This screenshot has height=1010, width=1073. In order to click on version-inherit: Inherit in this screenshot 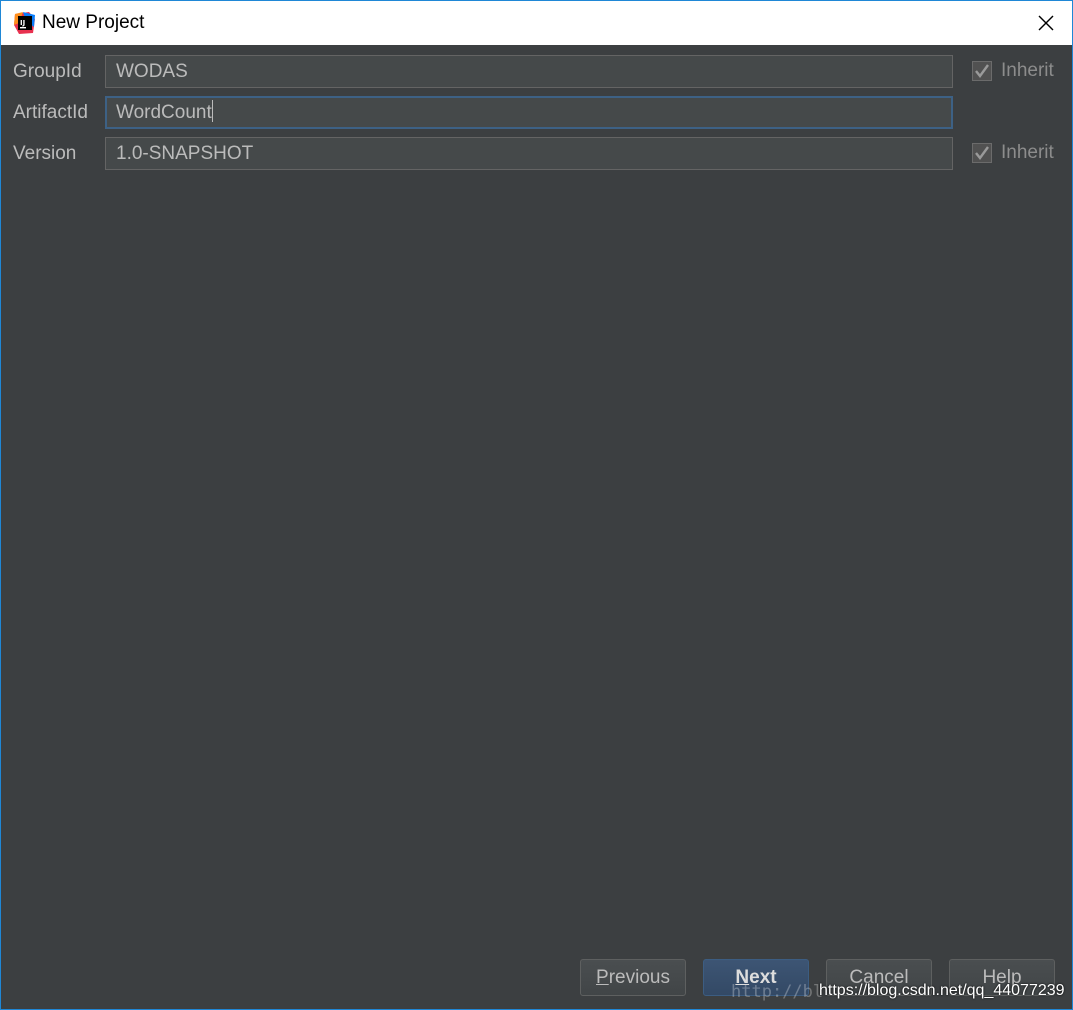, I will do `click(1013, 153)`.